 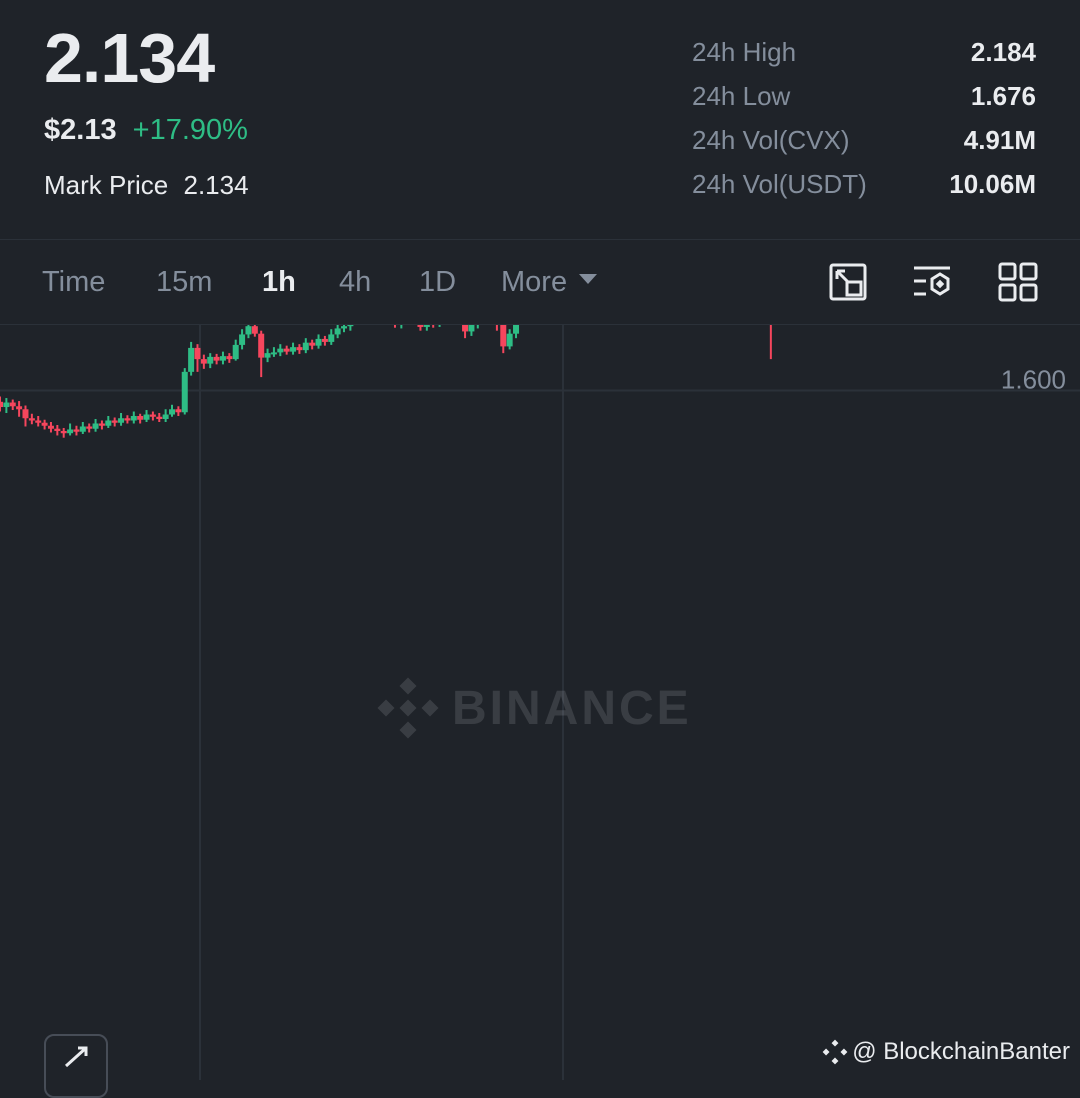 I want to click on mark-price-label: Mark Price, so click(x=106, y=185).